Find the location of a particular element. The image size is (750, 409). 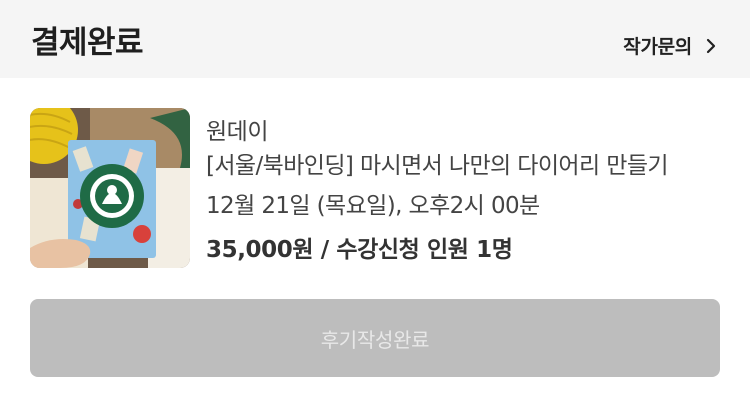

chevron-right-icon is located at coordinates (711, 46).